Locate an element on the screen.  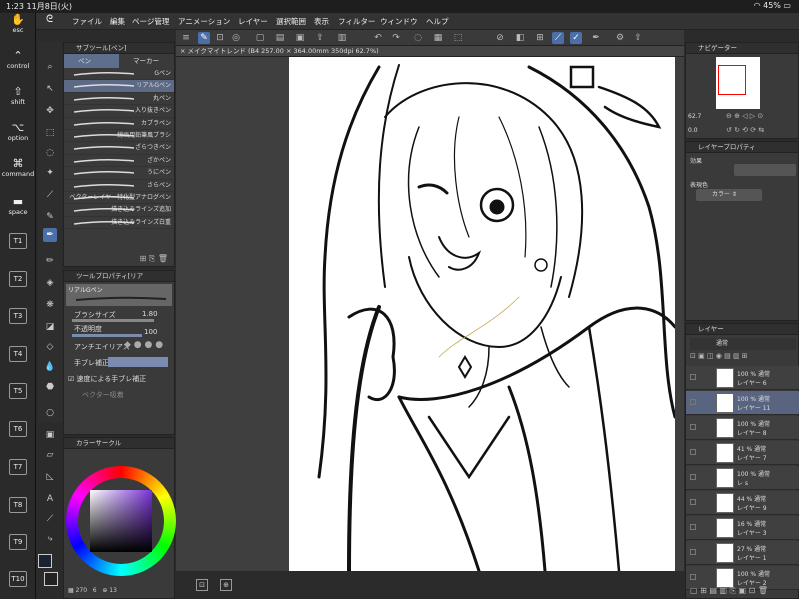
correct-line-tool-icon: ⤷ is located at coordinates (50, 539).